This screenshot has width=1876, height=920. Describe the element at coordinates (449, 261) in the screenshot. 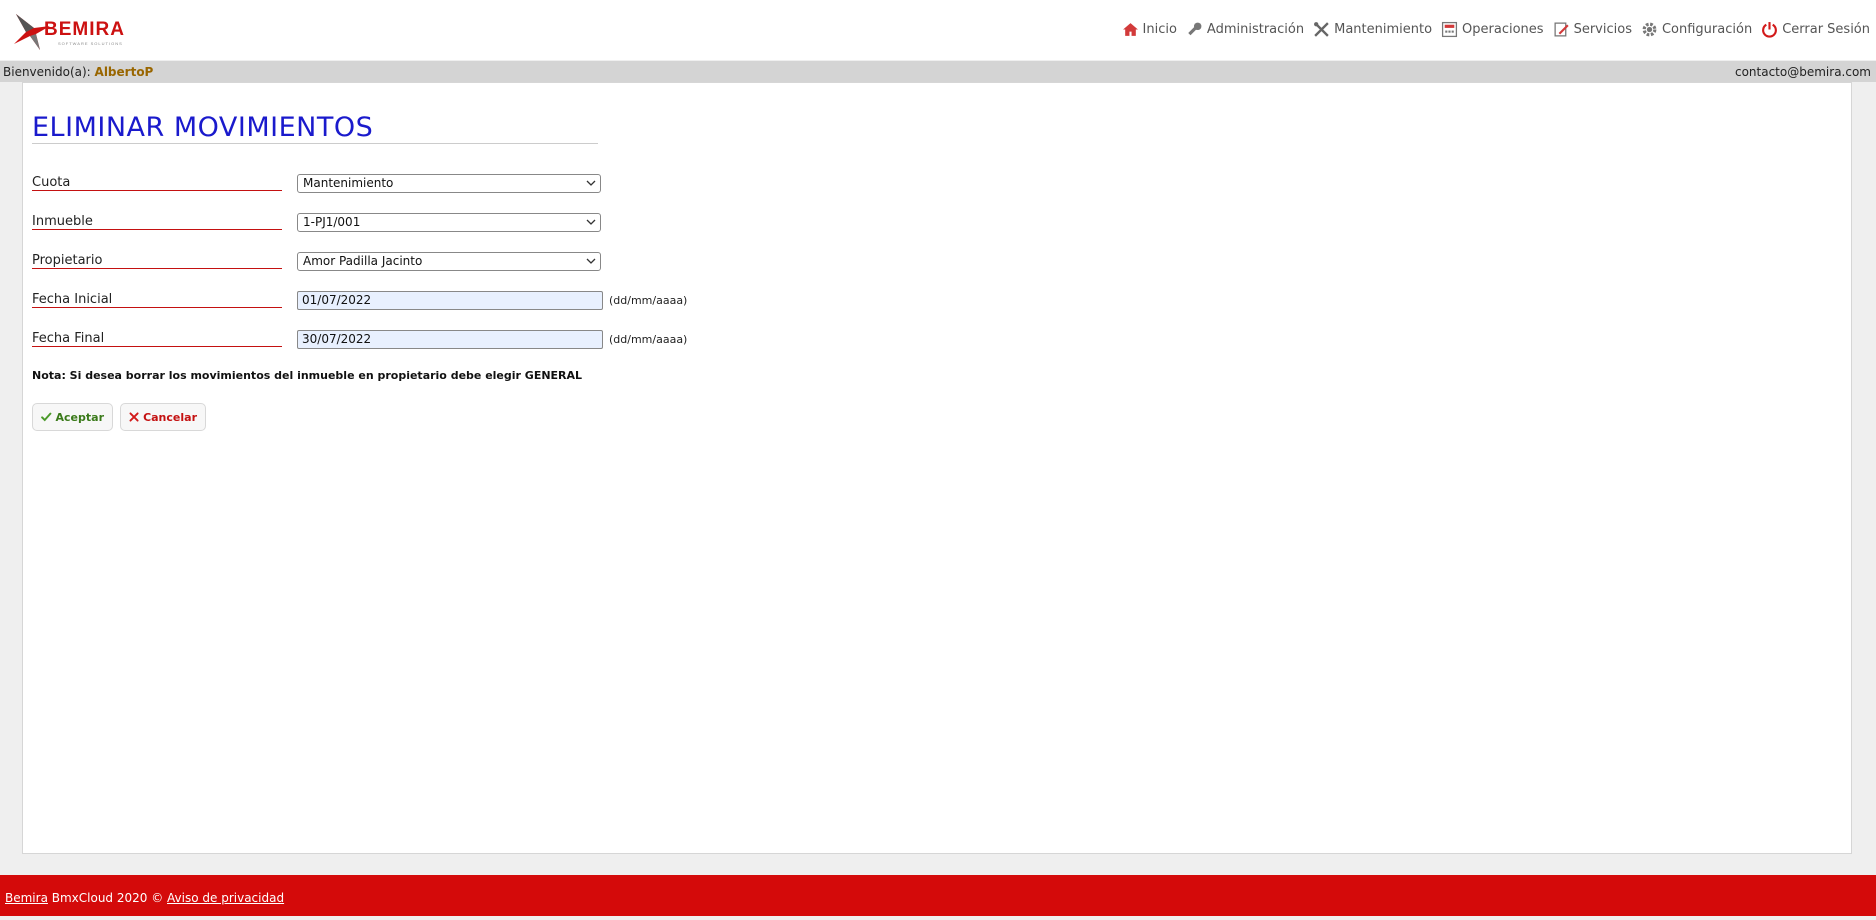

I see `propietario-select: Amor Padilla Jacinto` at that location.